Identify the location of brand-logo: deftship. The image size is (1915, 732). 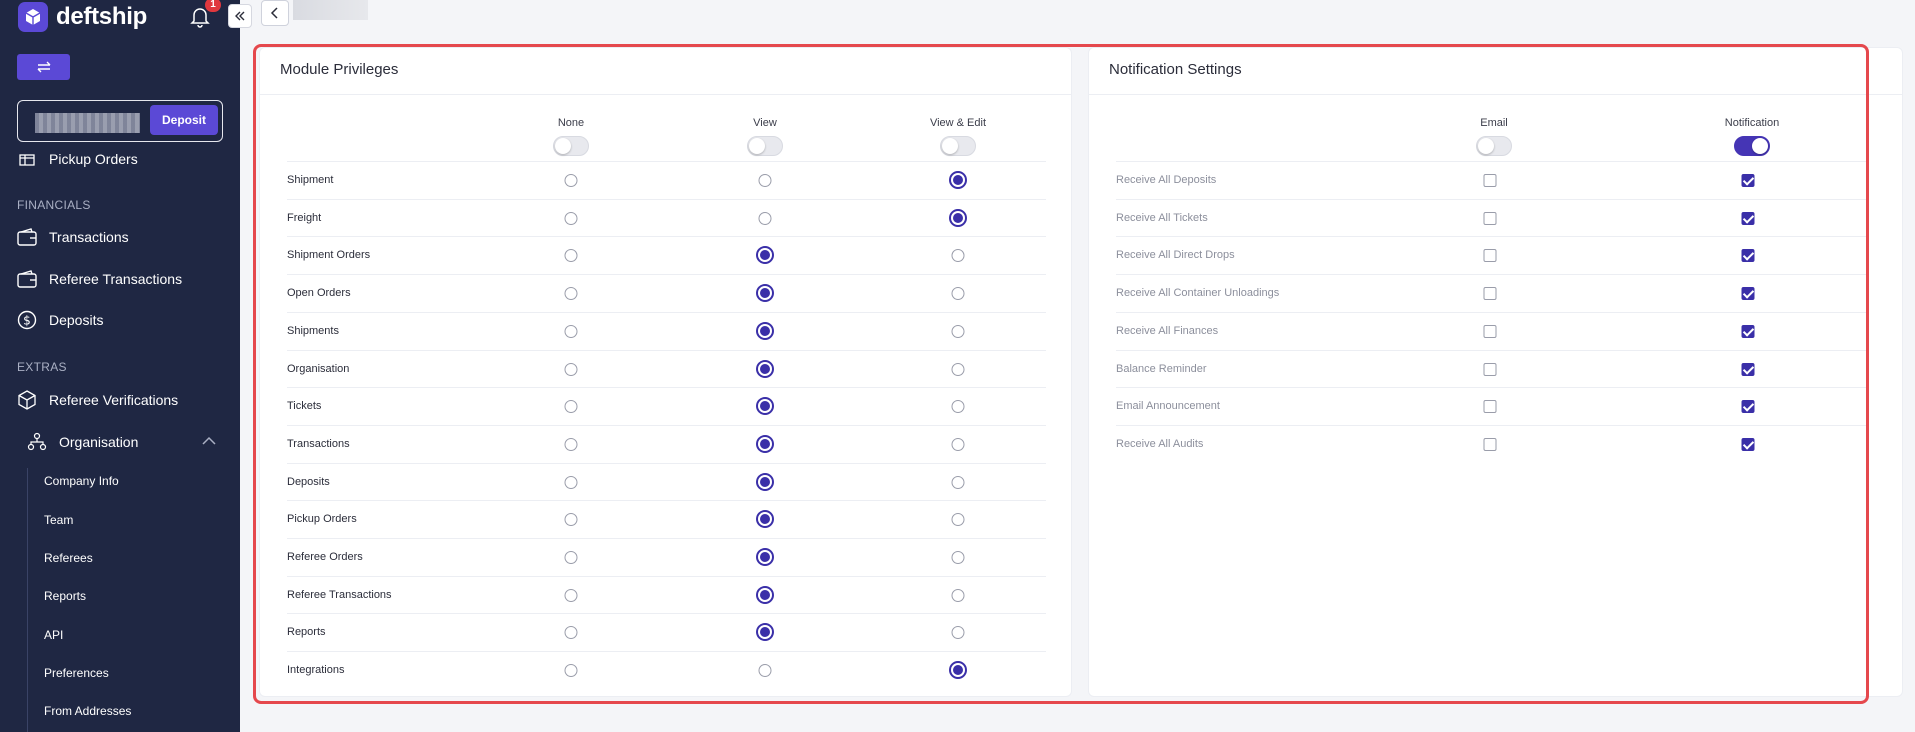
(82, 17).